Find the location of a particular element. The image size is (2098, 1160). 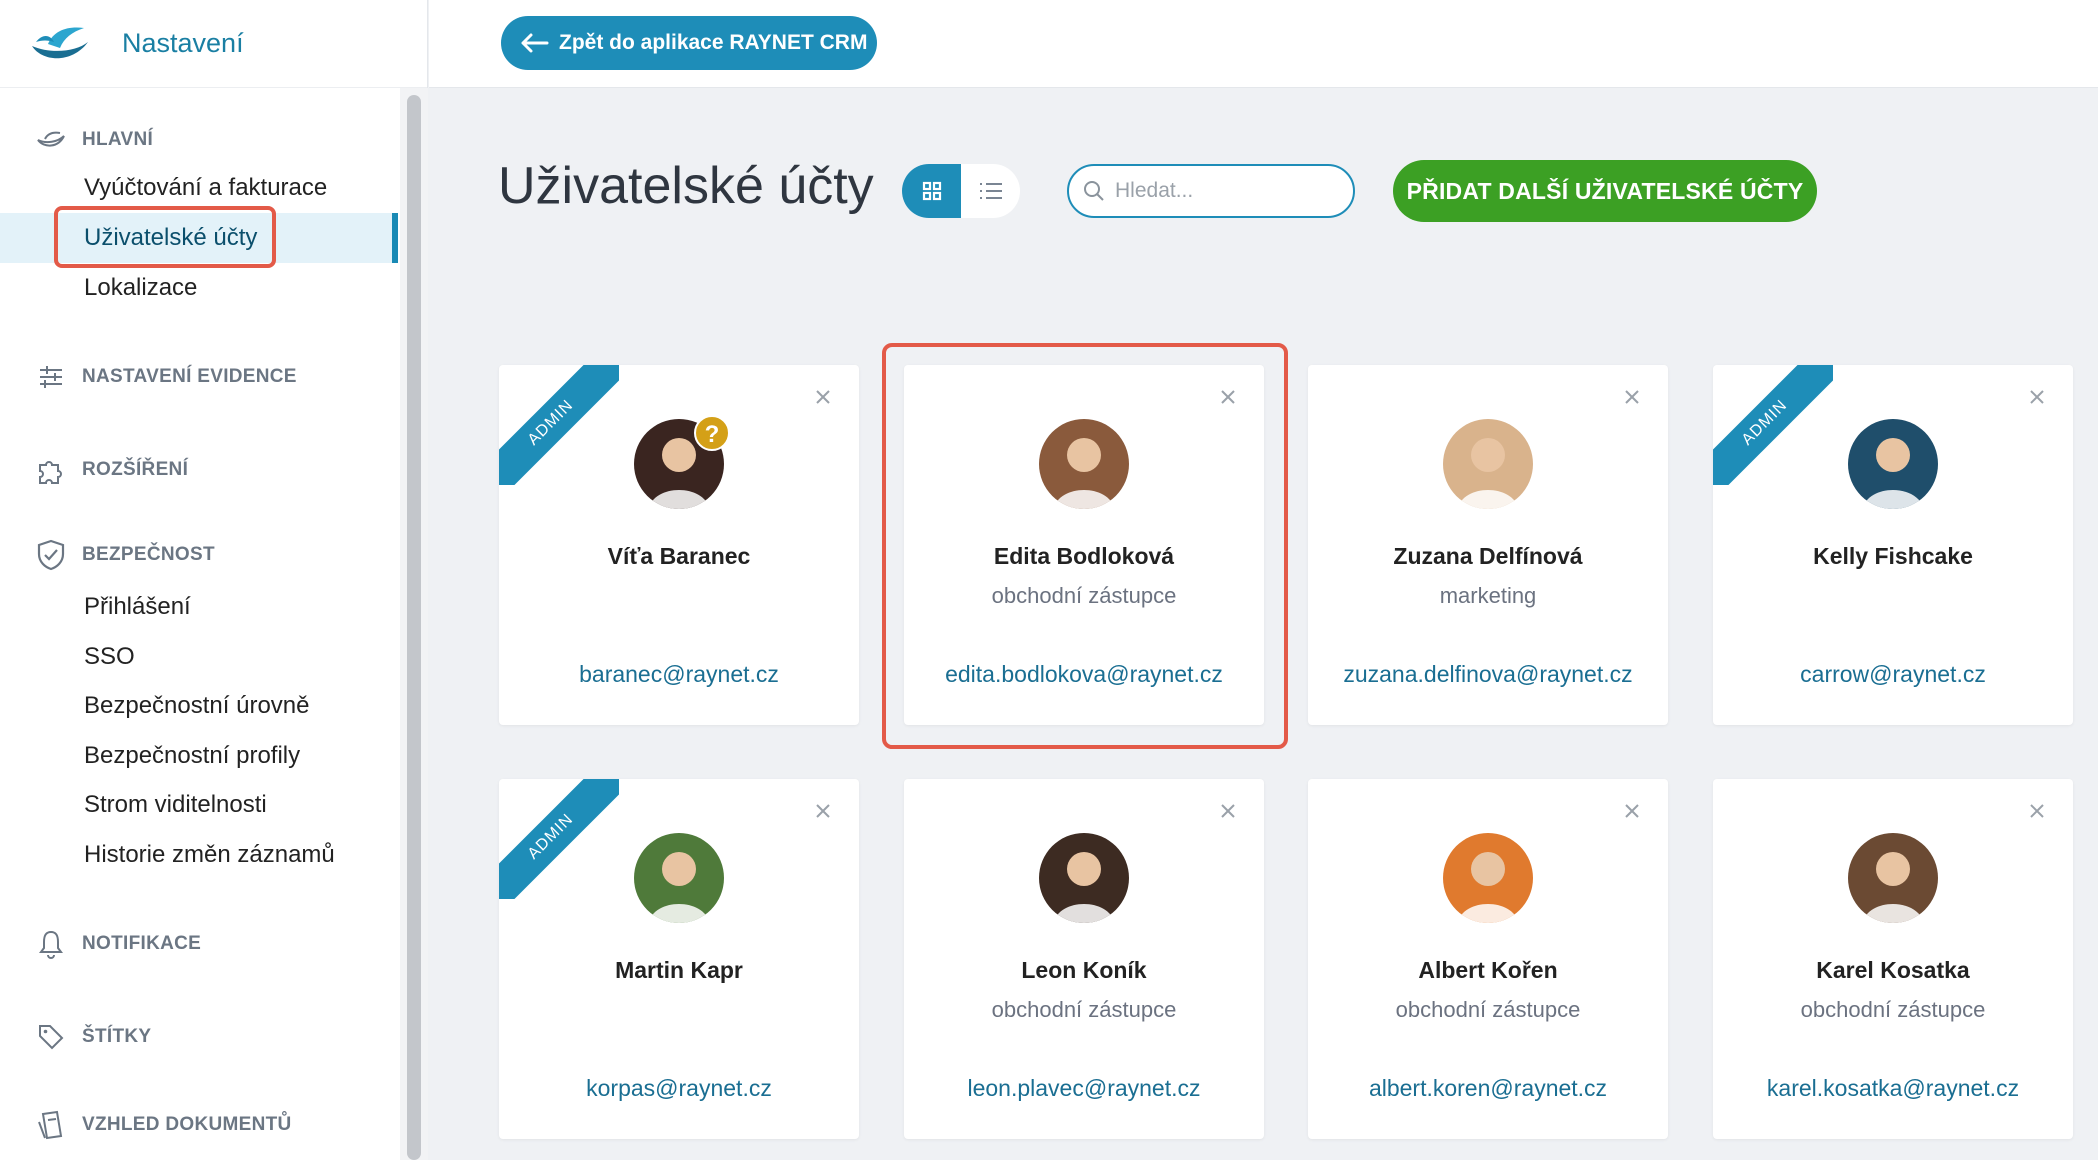

section-label: BEZPEČNOST is located at coordinates (148, 554).